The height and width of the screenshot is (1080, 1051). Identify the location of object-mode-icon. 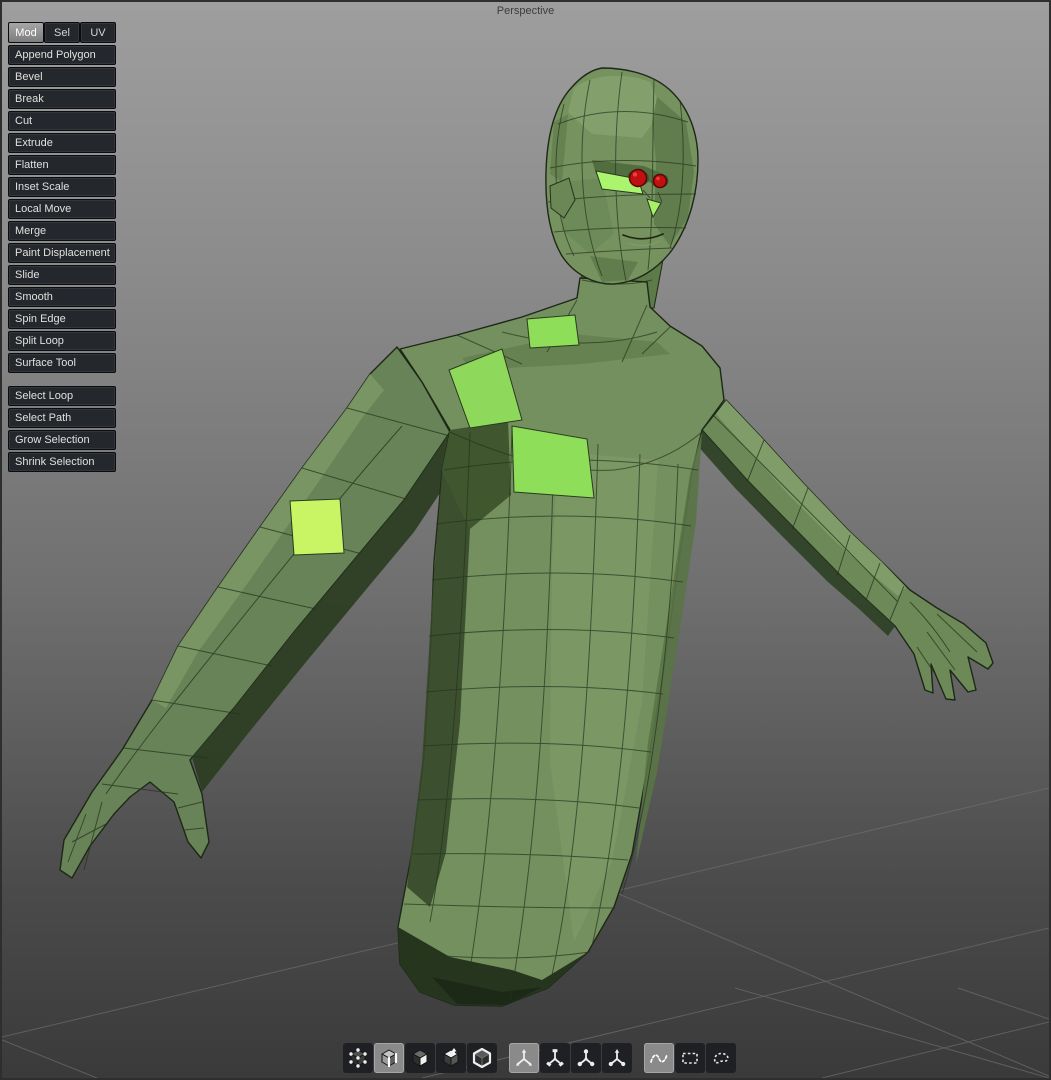
(482, 1058).